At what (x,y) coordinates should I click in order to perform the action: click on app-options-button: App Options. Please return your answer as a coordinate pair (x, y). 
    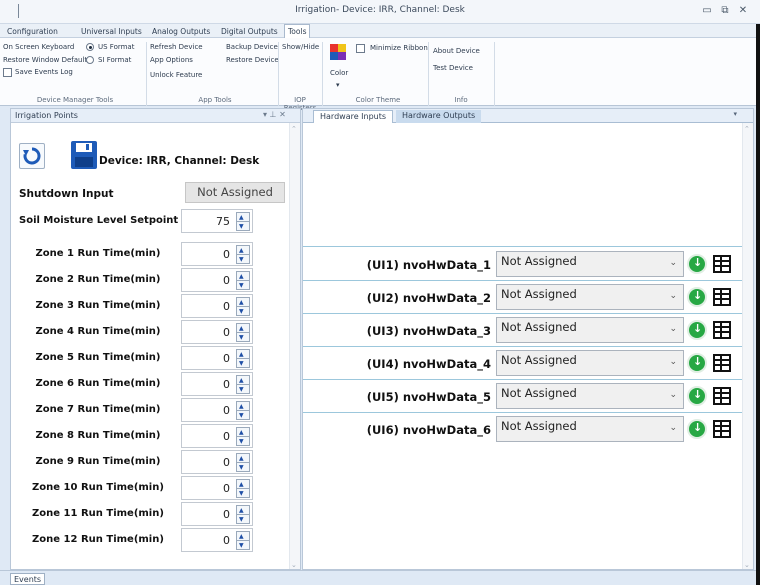
    Looking at the image, I should click on (171, 60).